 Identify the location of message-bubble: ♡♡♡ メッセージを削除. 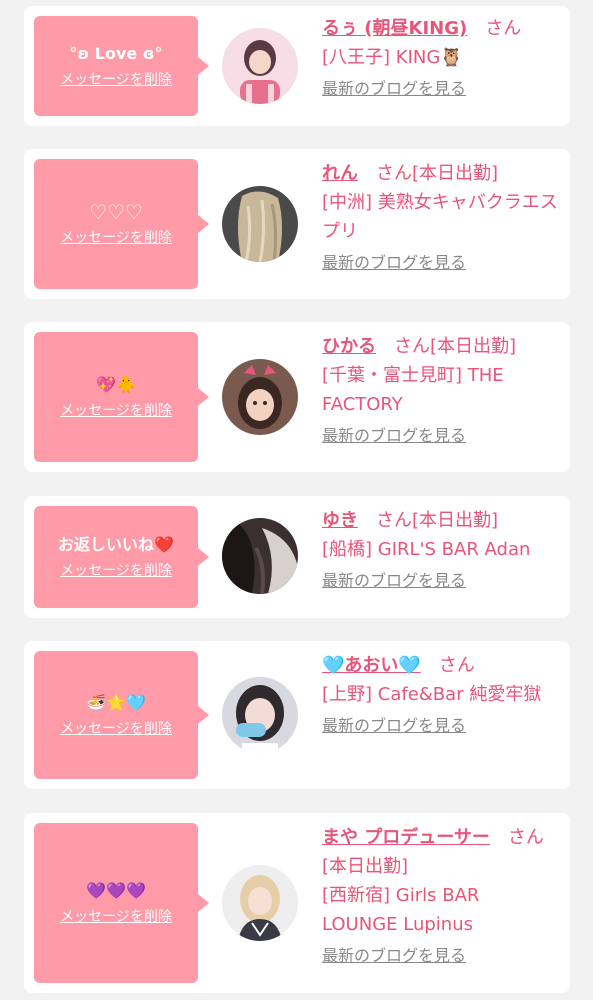
(121, 224).